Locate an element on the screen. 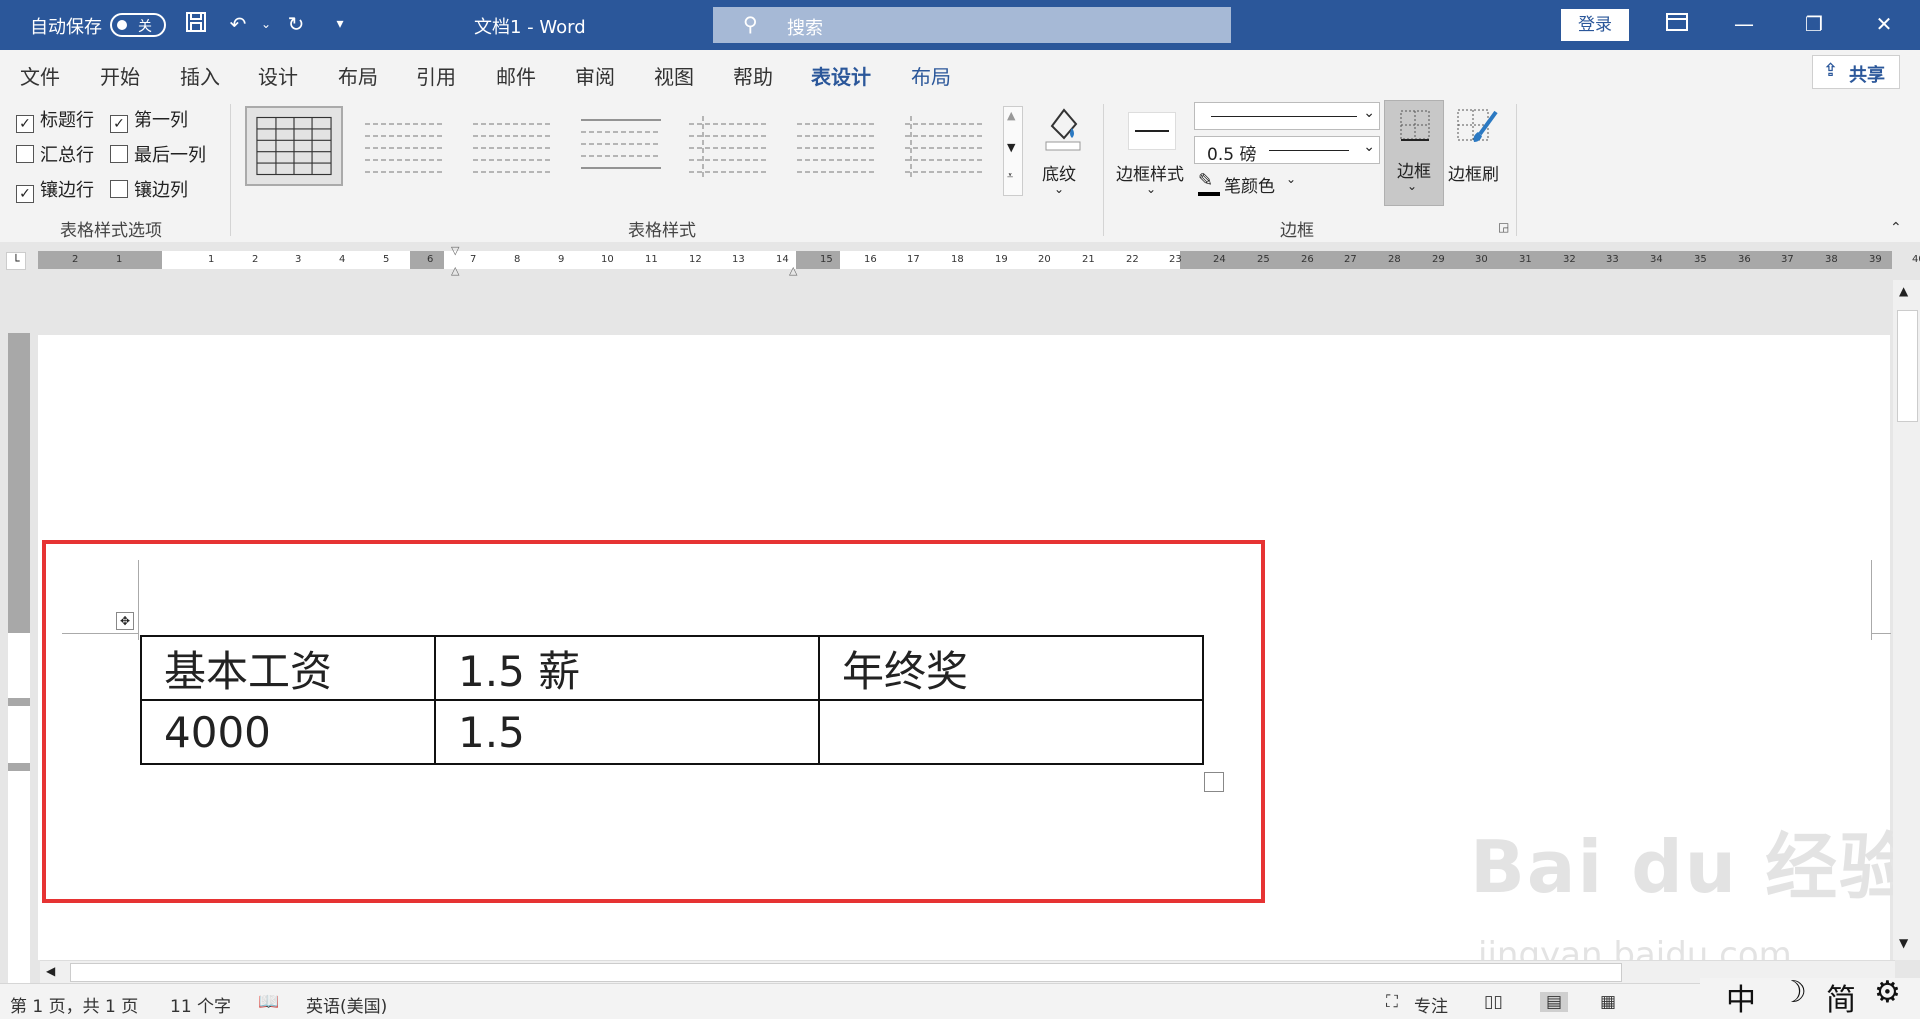  redo-icon: ↻ is located at coordinates (296, 24).